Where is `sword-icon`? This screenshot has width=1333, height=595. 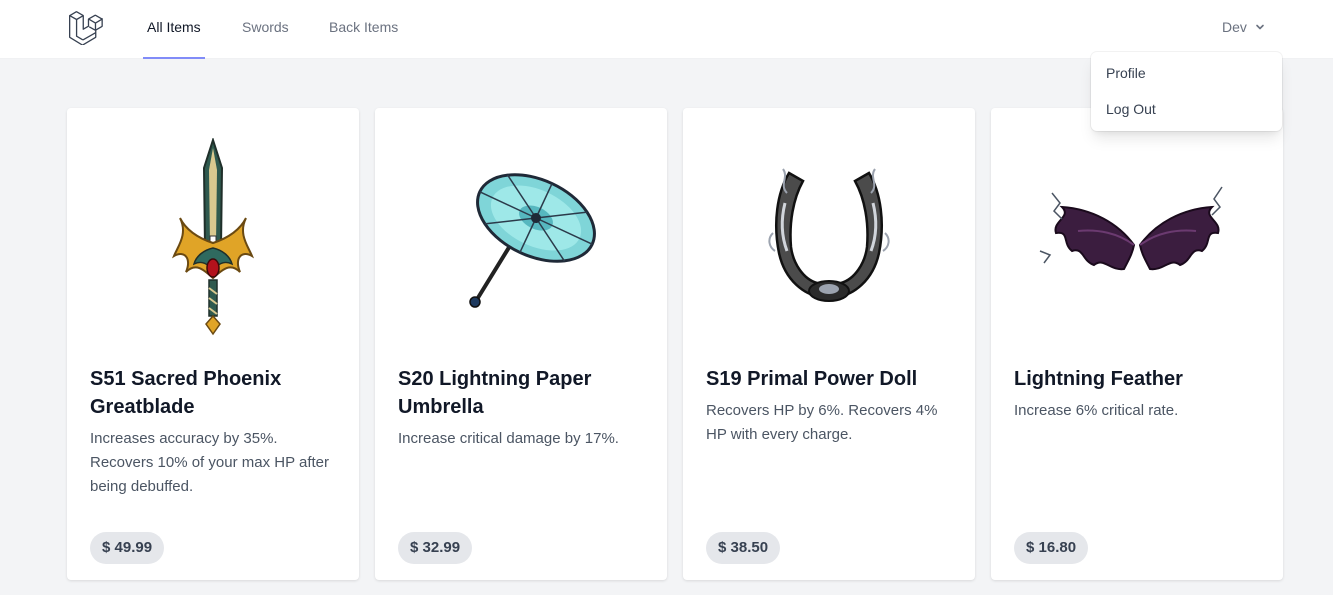 sword-icon is located at coordinates (213, 237).